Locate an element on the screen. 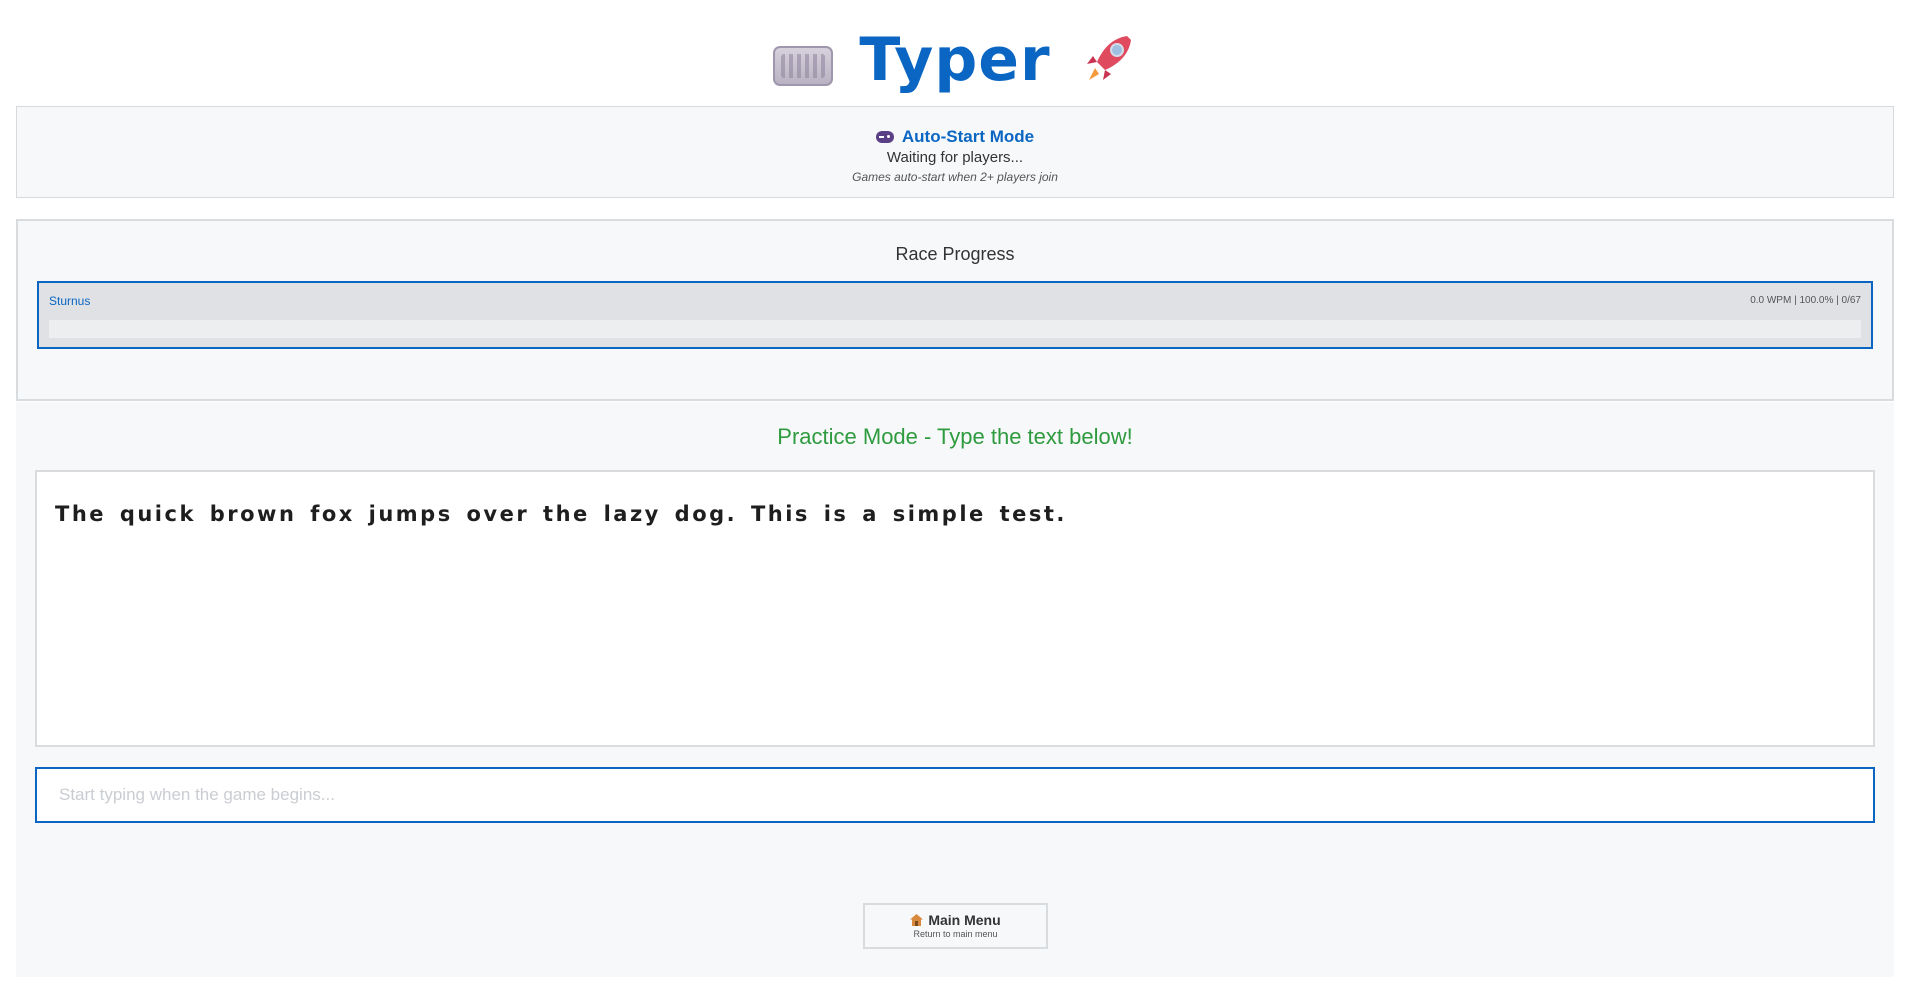  keyboard-icon is located at coordinates (803, 66).